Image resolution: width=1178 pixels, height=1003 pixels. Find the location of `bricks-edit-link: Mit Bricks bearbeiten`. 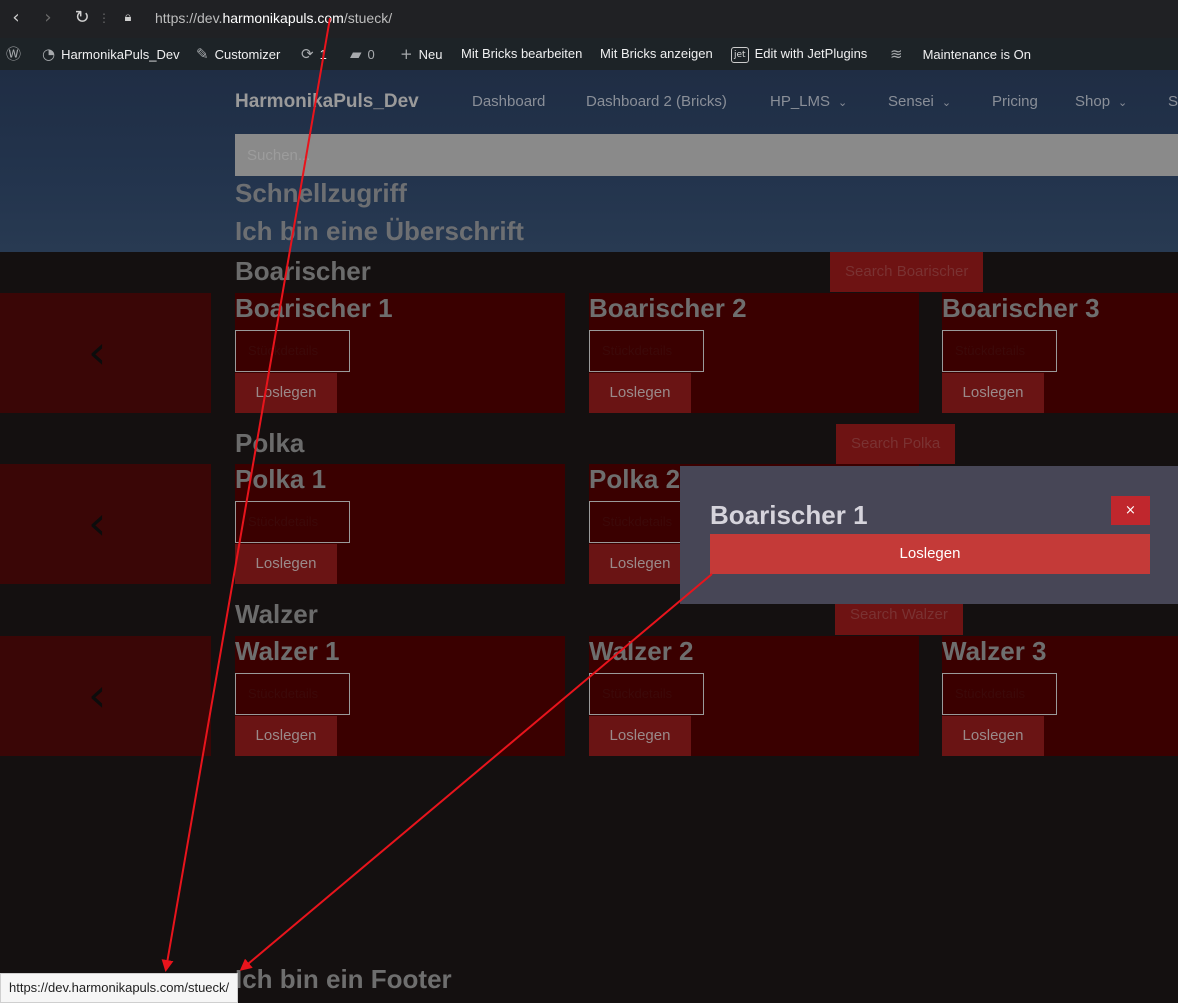

bricks-edit-link: Mit Bricks bearbeiten is located at coordinates (521, 54).